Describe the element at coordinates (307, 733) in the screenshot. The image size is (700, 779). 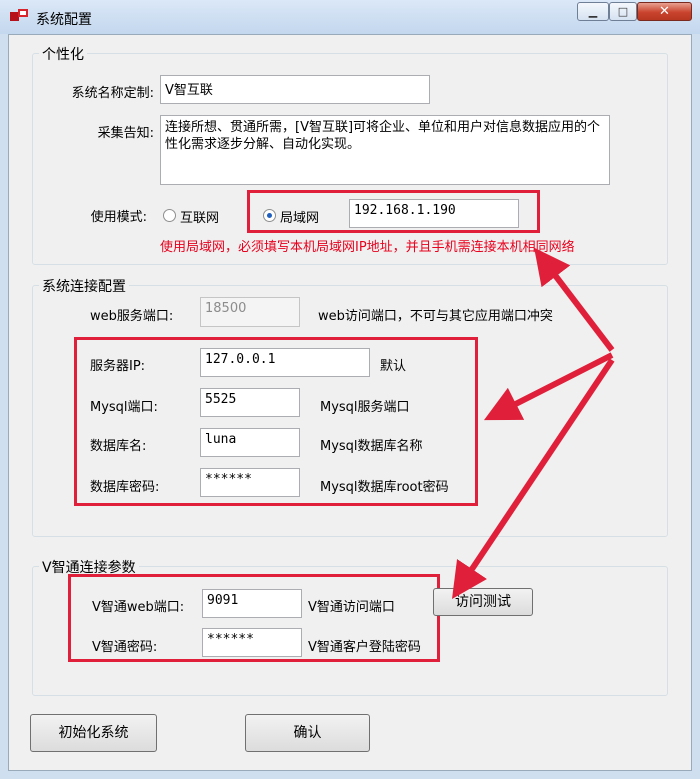
I see `confirm-button: 确认` at that location.